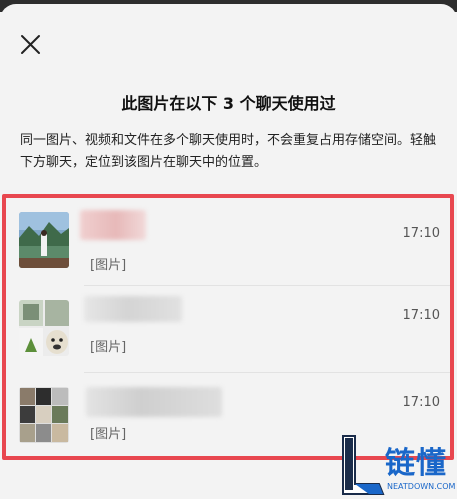  Describe the element at coordinates (416, 463) in the screenshot. I see `watermark-name: 链懂` at that location.